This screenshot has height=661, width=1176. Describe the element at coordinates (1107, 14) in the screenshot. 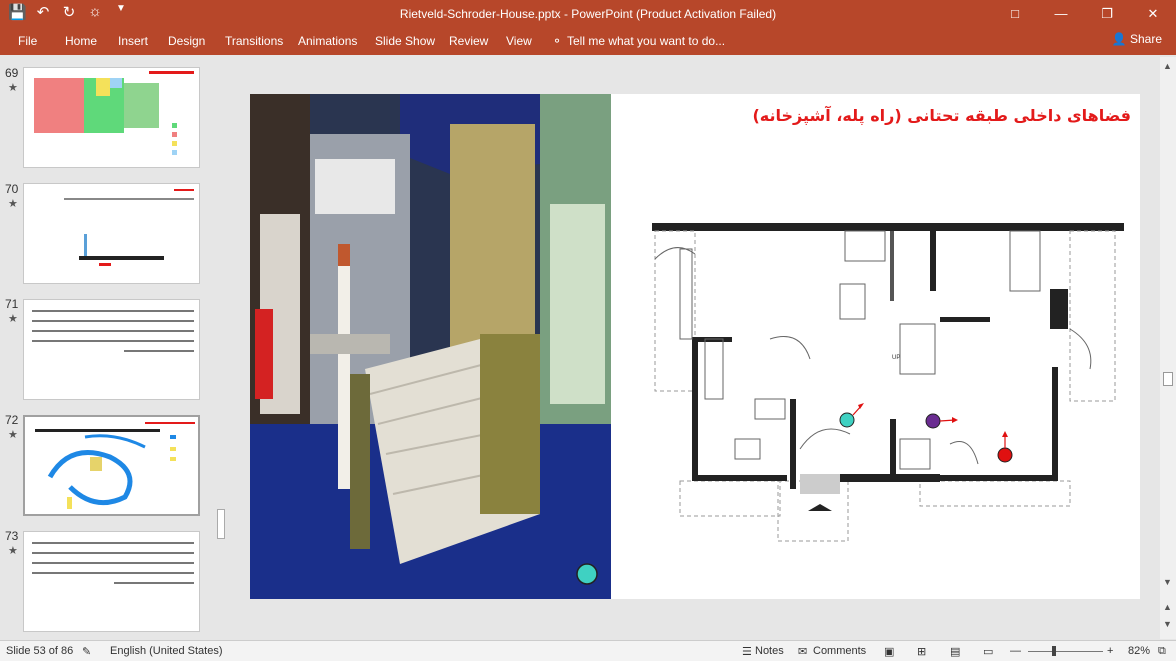

I see `maximize-button: ❐` at that location.